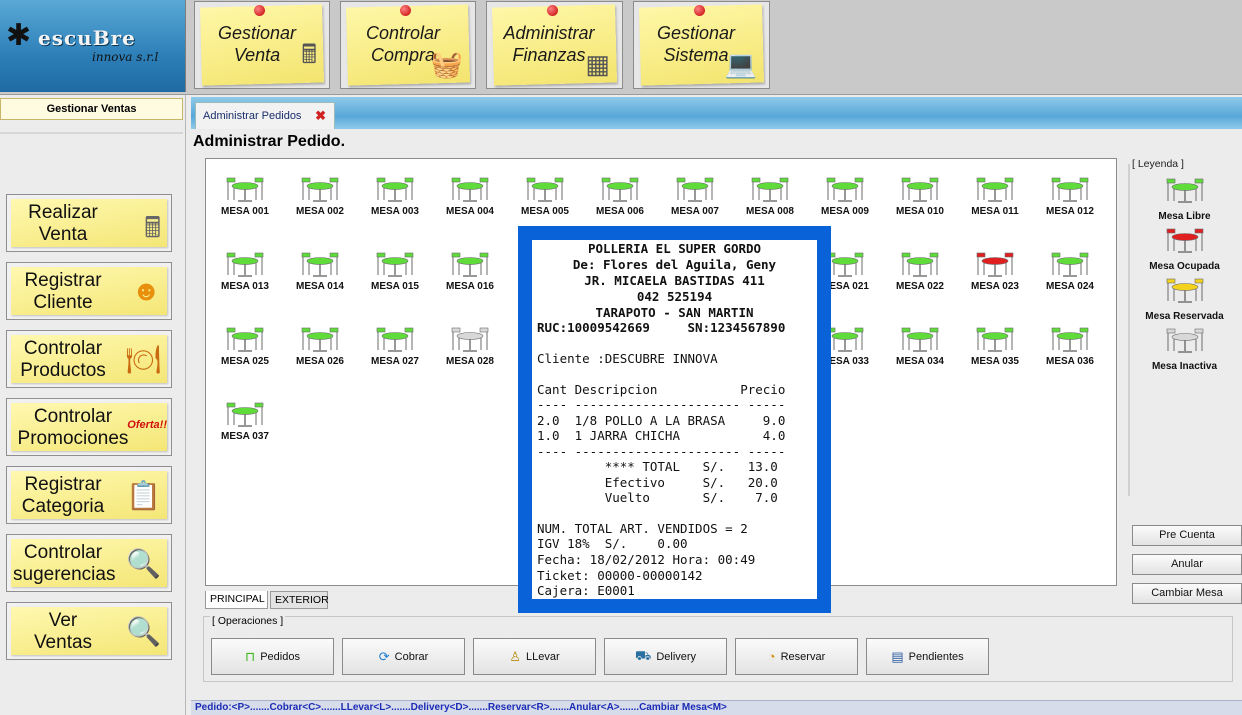 The height and width of the screenshot is (715, 1242). Describe the element at coordinates (245, 436) in the screenshot. I see `table-label: MESA 037` at that location.